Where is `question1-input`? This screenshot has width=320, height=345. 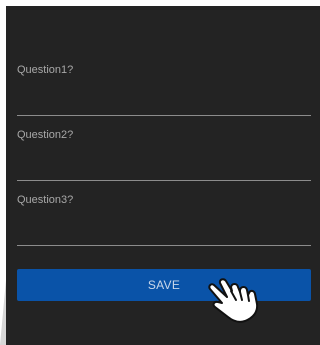
question1-input is located at coordinates (164, 103).